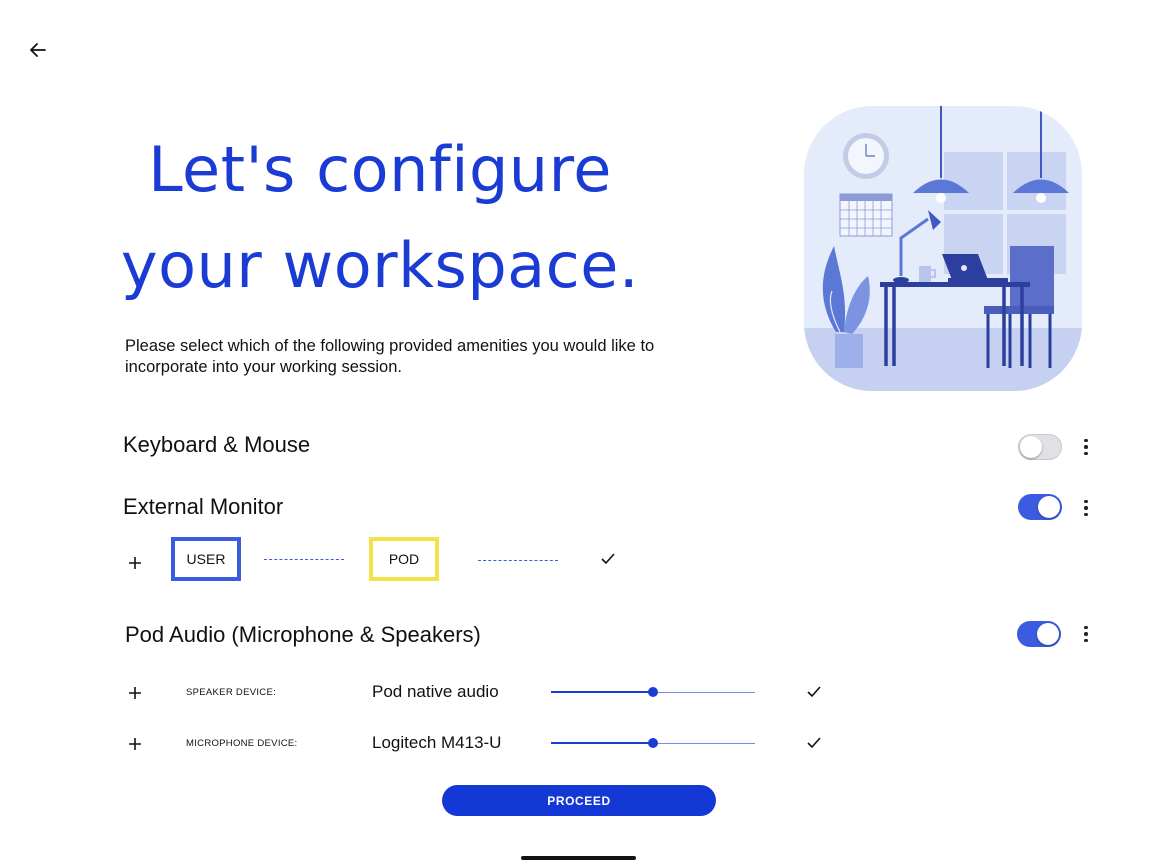  Describe the element at coordinates (404, 559) in the screenshot. I see `monitor-pod-box: POD` at that location.